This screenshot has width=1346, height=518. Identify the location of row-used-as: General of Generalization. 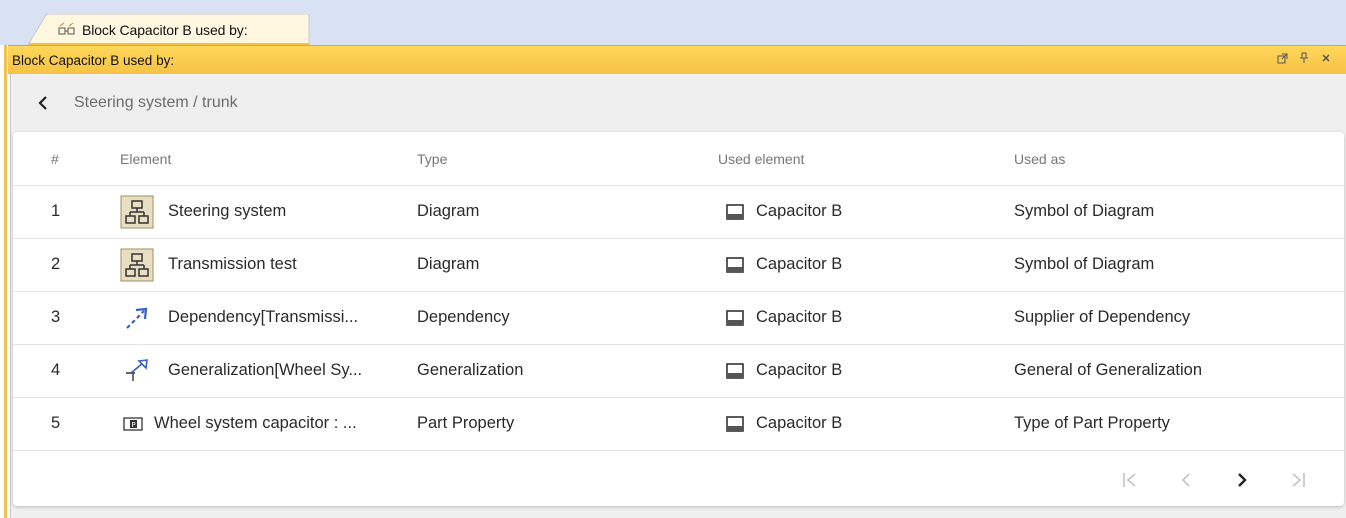
(1108, 370).